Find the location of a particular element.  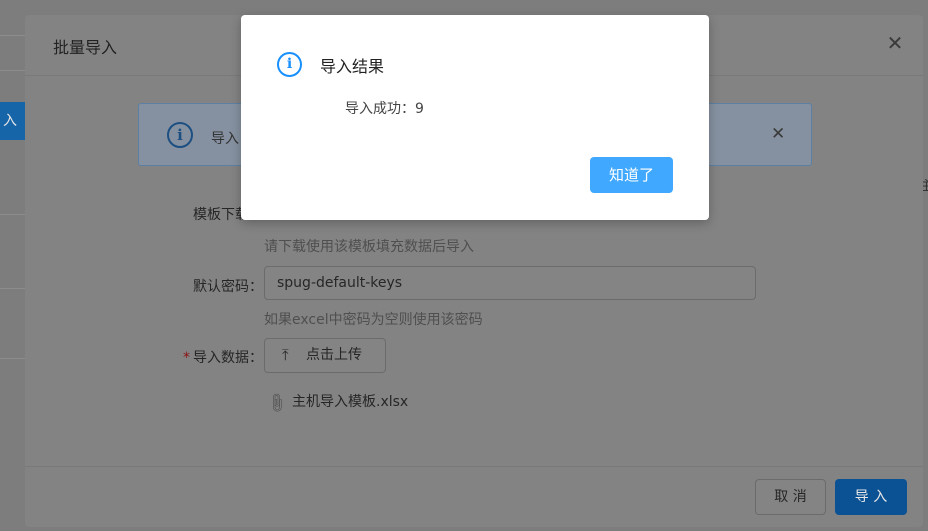

background-button: 入 is located at coordinates (12, 121).